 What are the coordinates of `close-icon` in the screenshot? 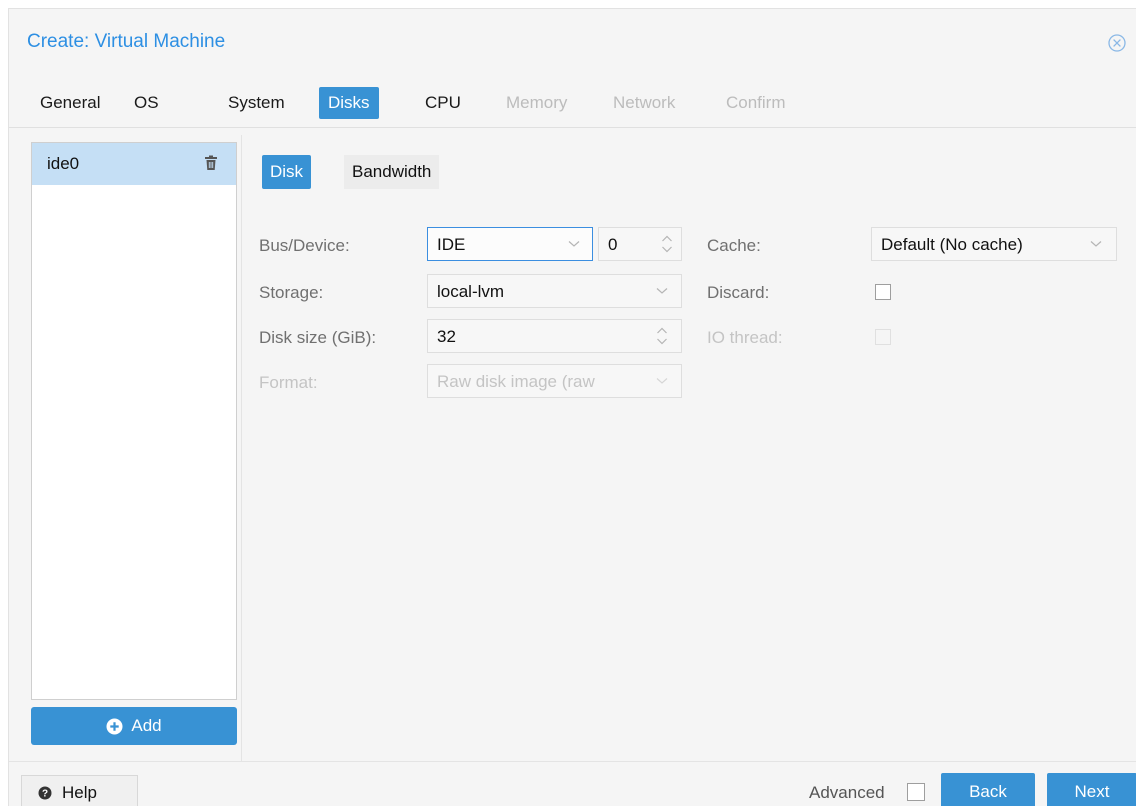 It's located at (1117, 43).